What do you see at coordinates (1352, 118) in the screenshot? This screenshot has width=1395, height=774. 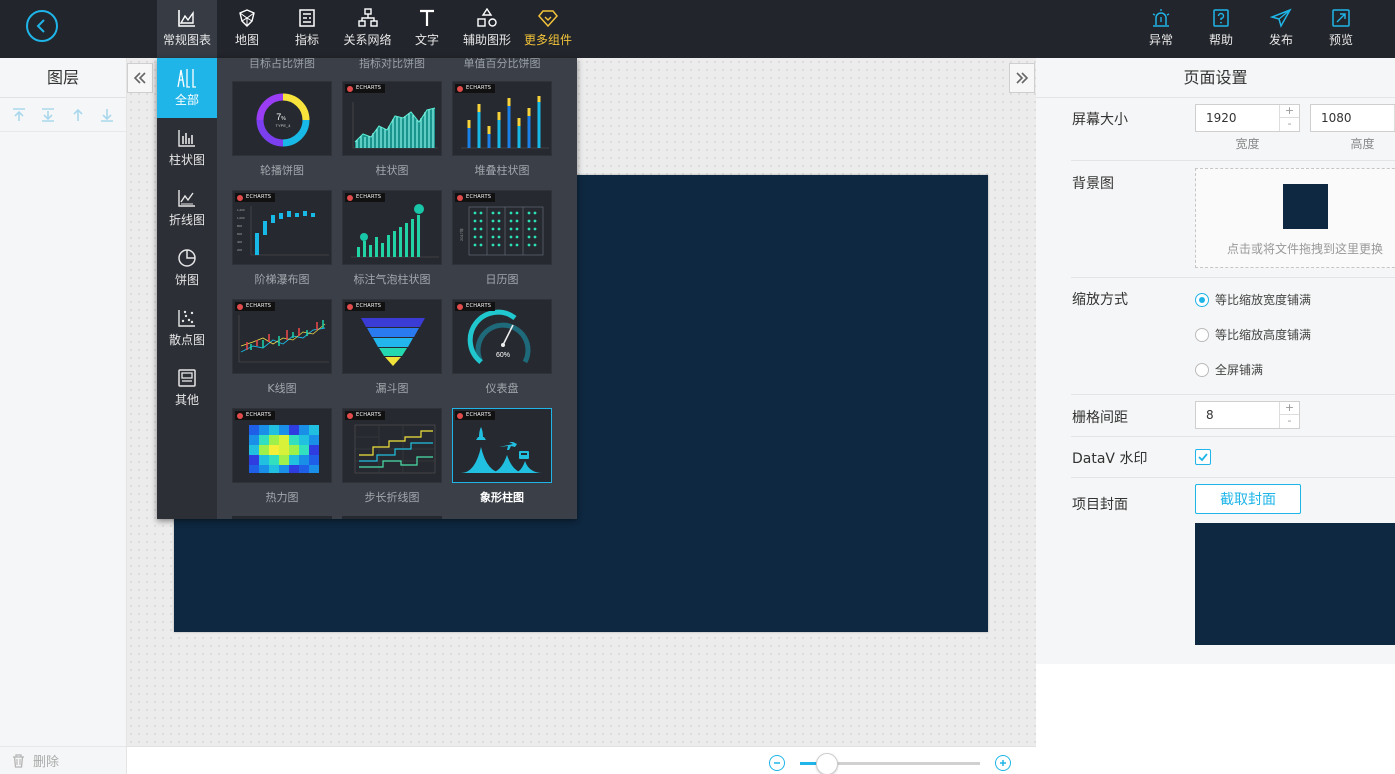 I see `height-input: 1080 + -` at bounding box center [1352, 118].